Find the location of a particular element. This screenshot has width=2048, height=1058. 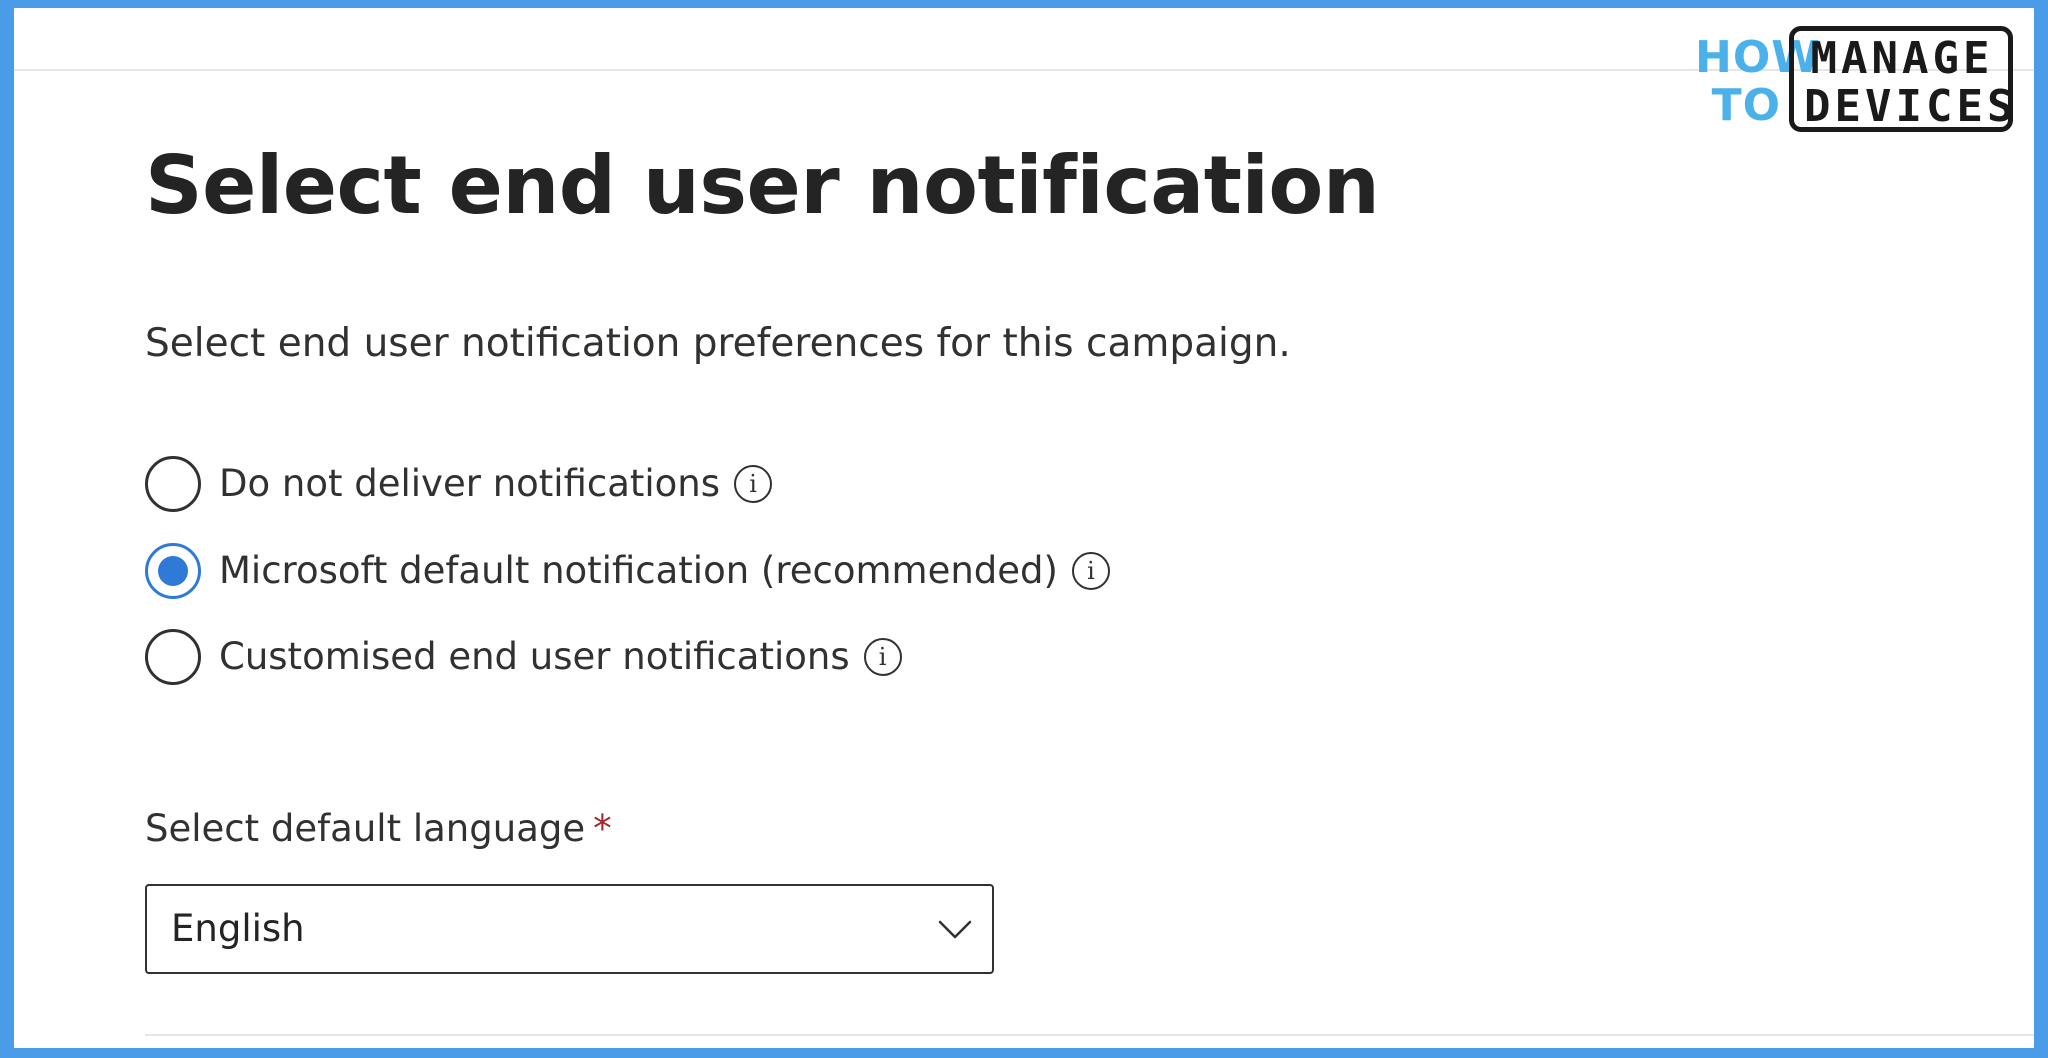

language-field-label: Select default language * is located at coordinates (378, 829).